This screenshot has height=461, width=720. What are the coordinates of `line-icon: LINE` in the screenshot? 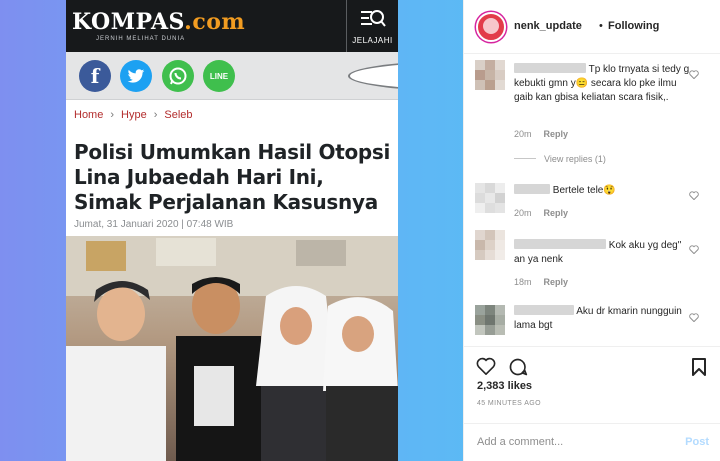 It's located at (219, 76).